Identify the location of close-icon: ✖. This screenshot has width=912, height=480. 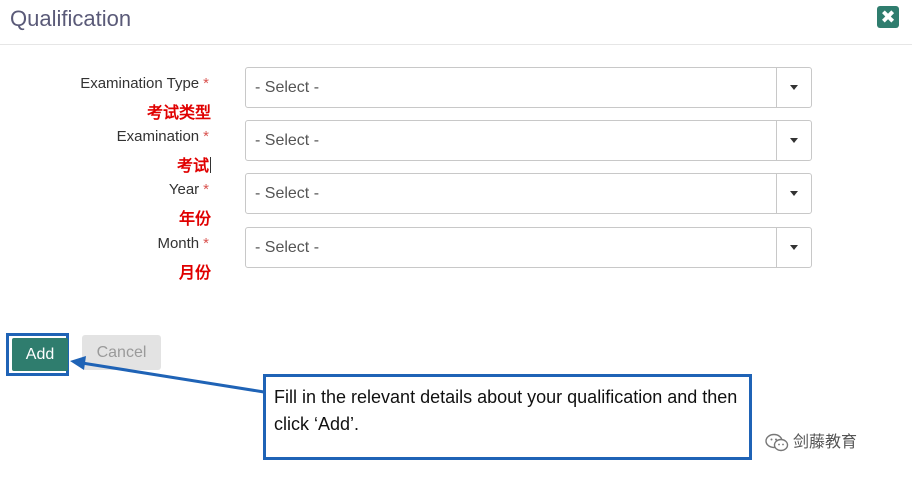
(888, 17).